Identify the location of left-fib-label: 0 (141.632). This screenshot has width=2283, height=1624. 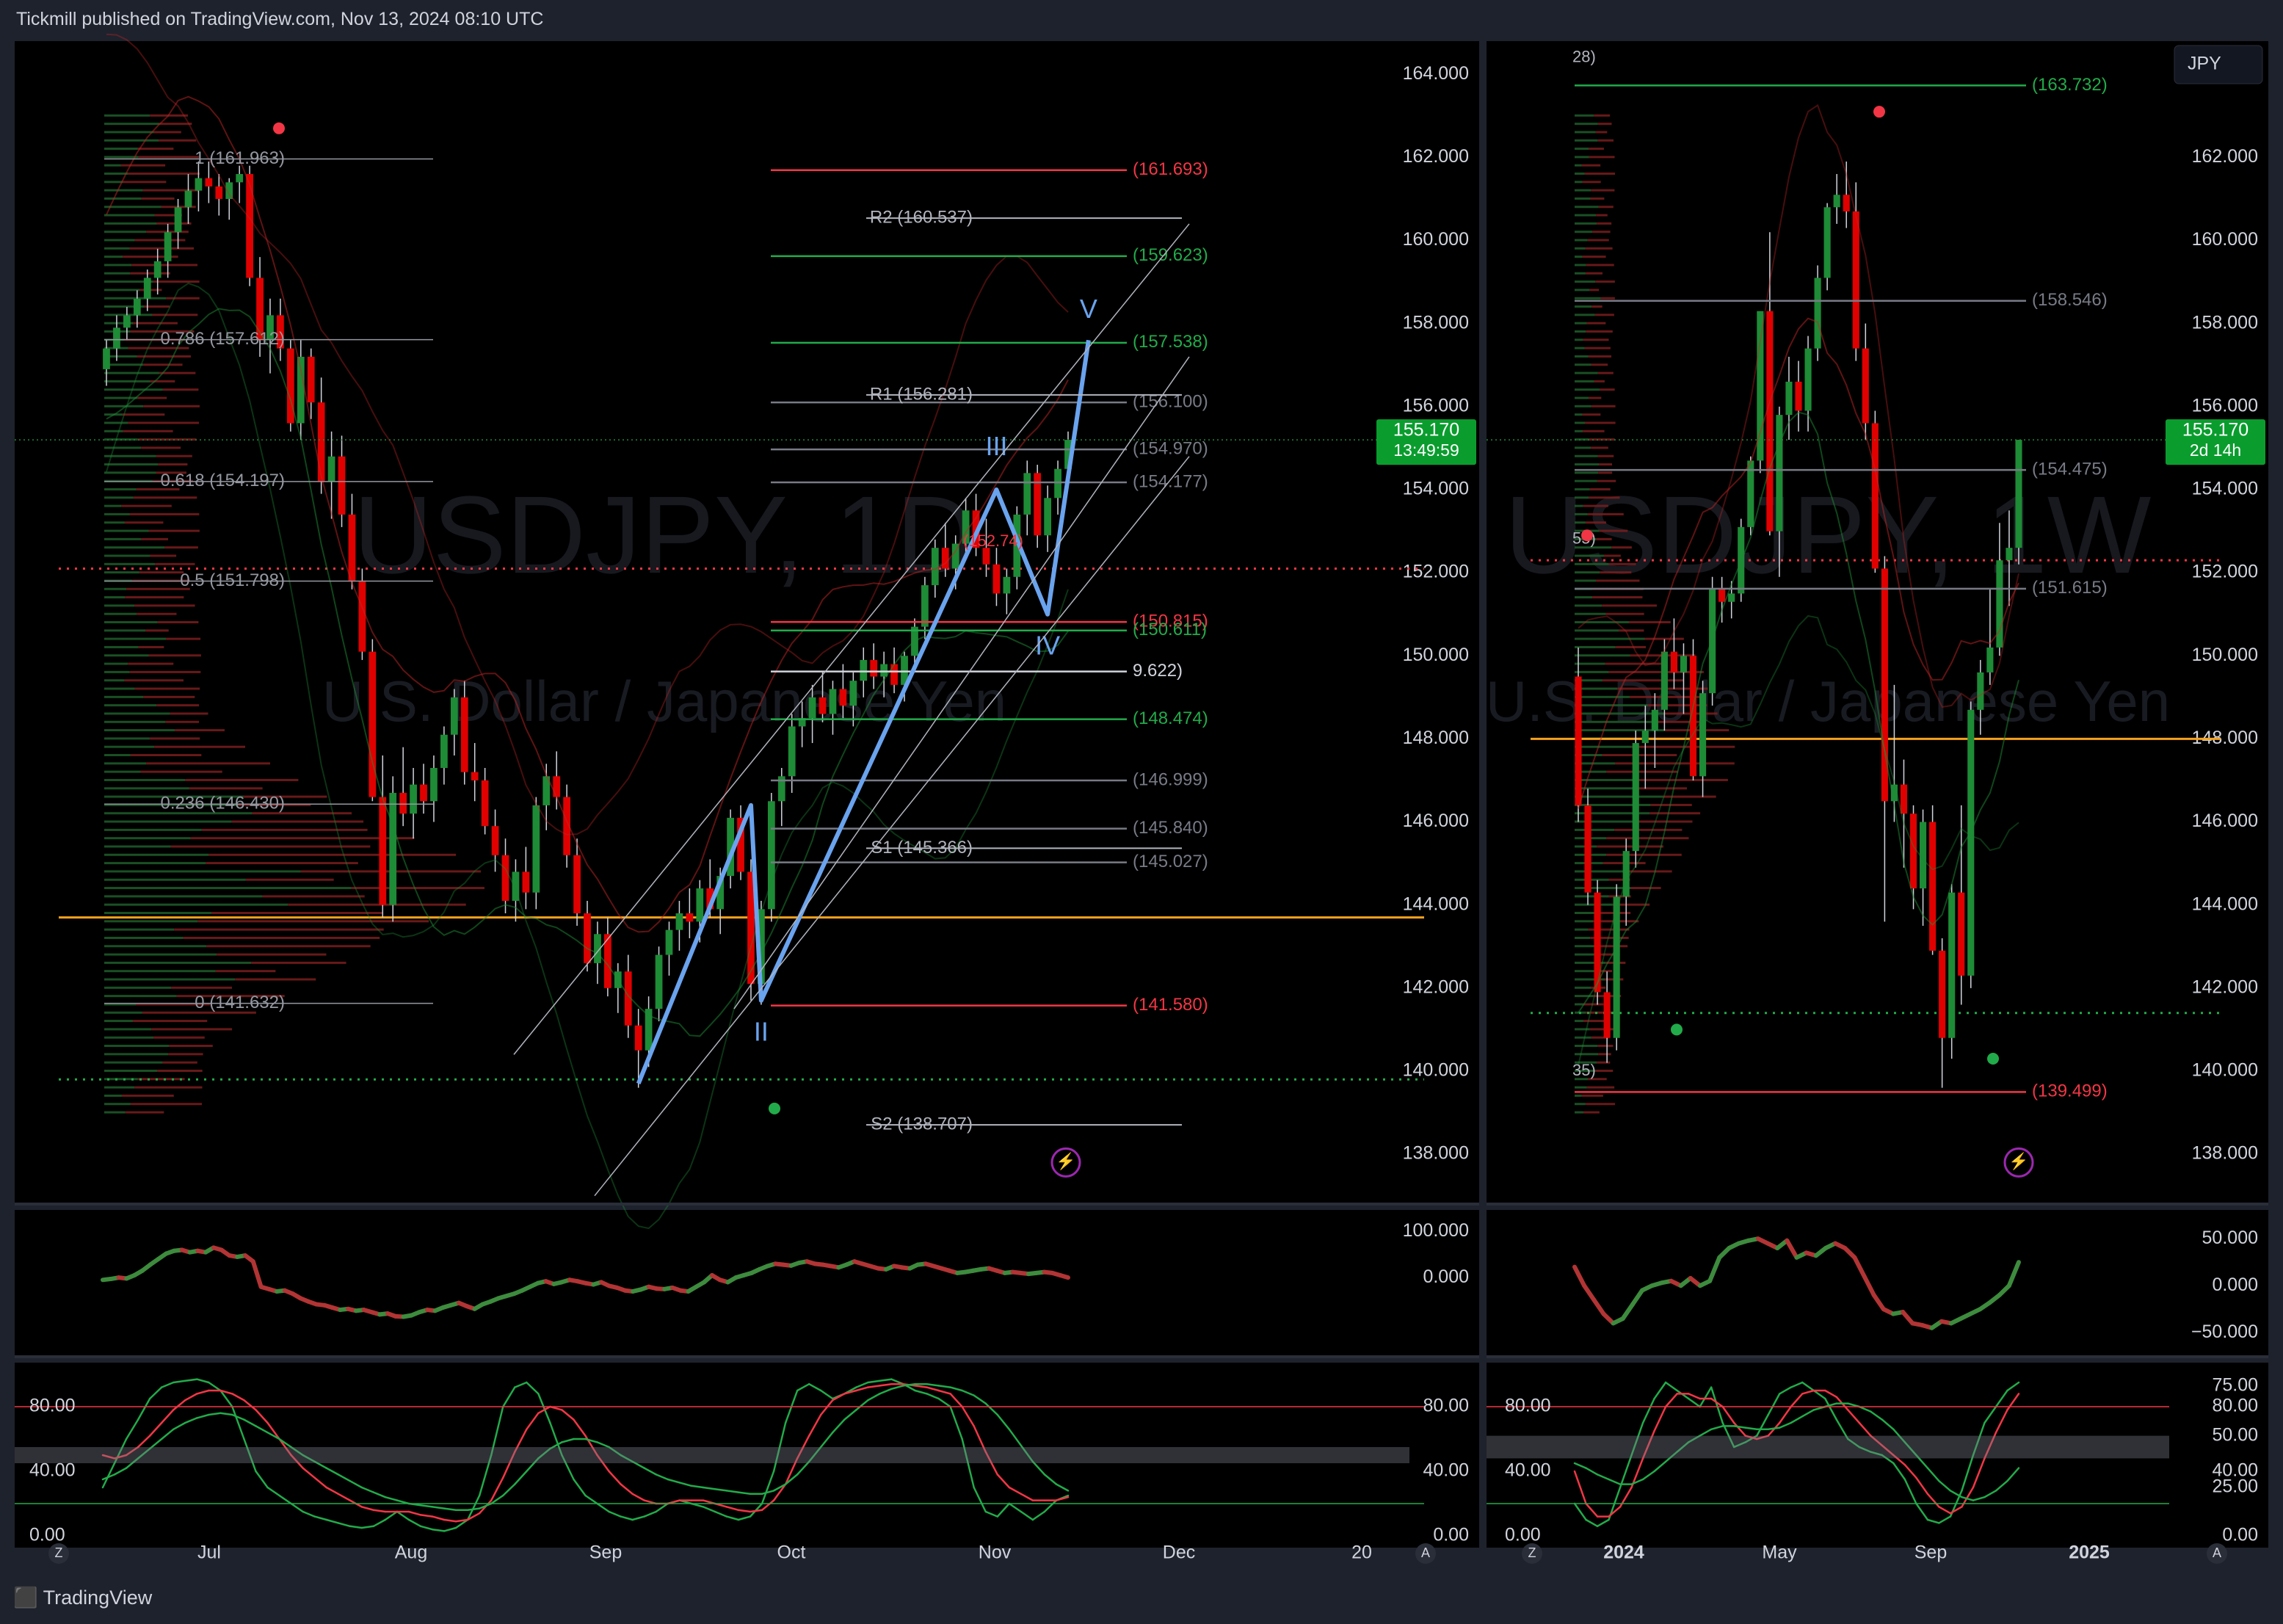
(240, 1002).